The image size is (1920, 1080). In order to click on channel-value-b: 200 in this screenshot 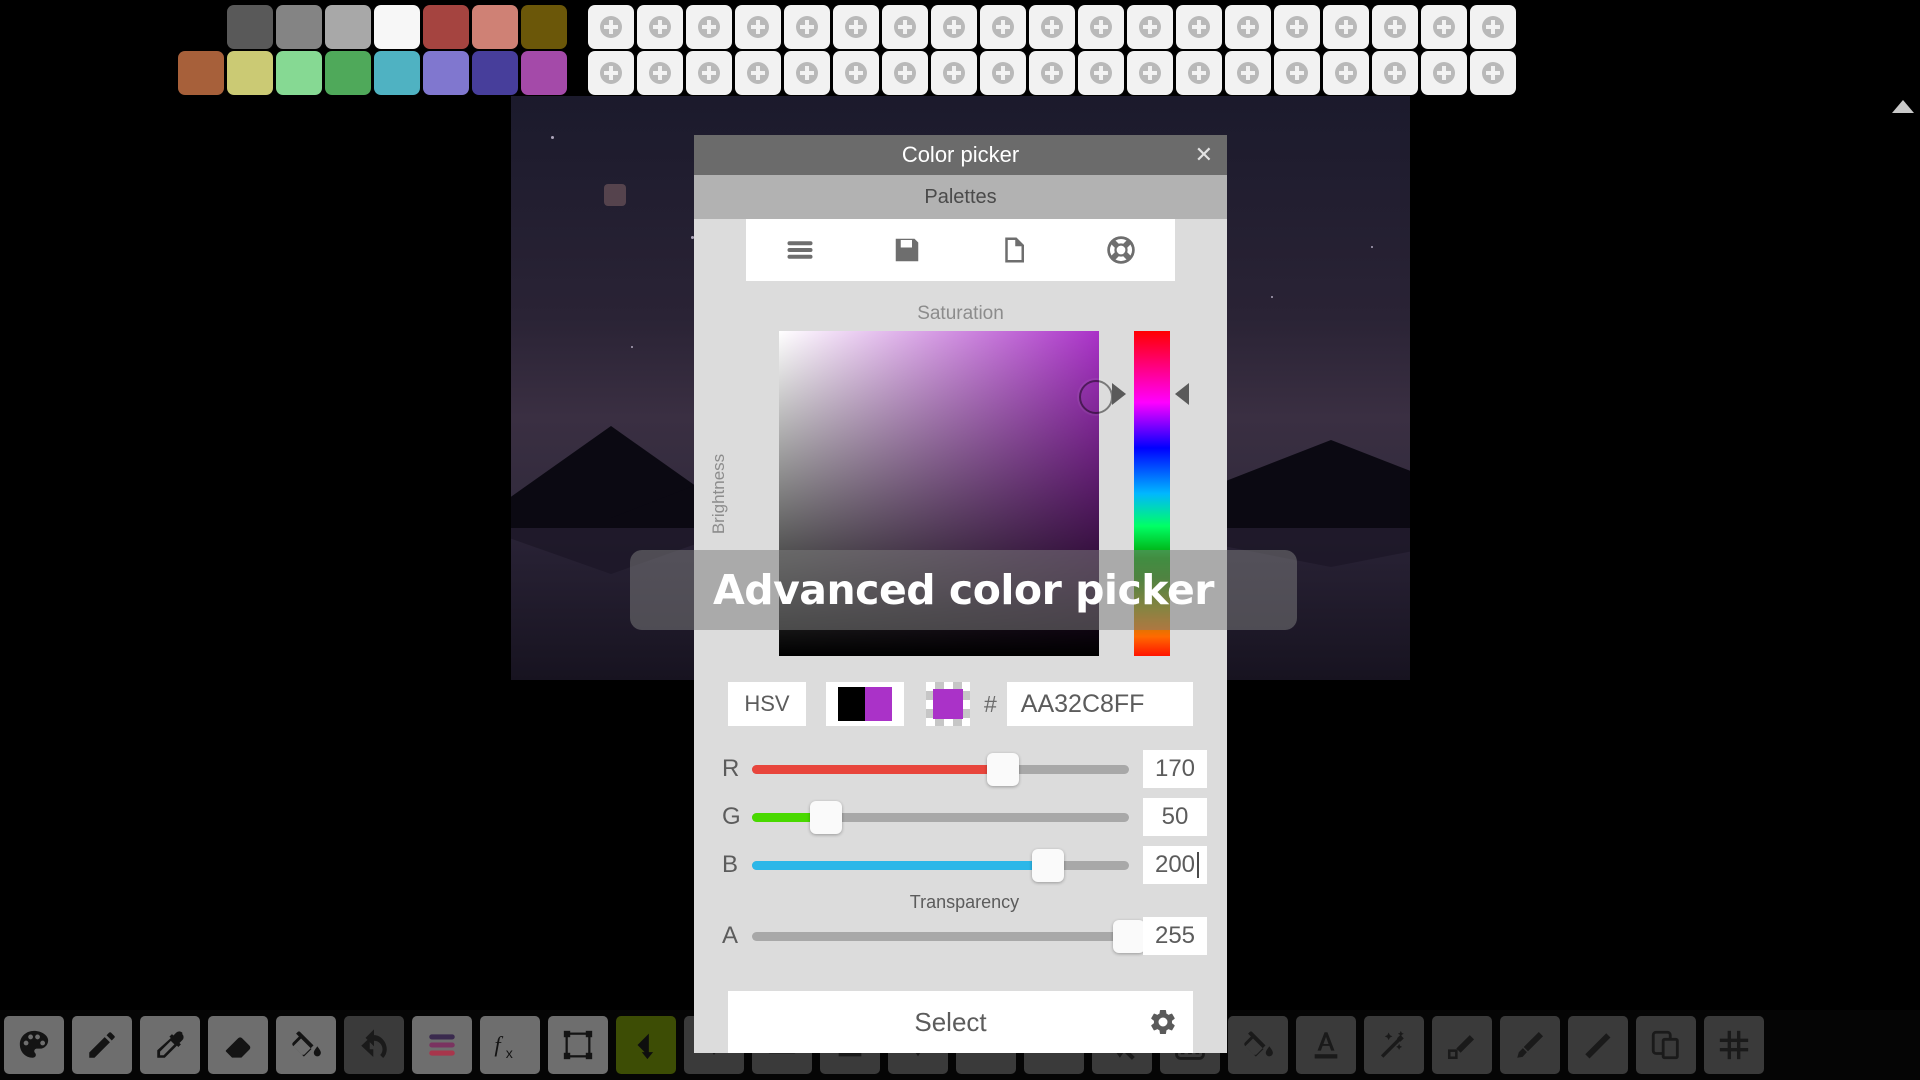, I will do `click(1175, 865)`.